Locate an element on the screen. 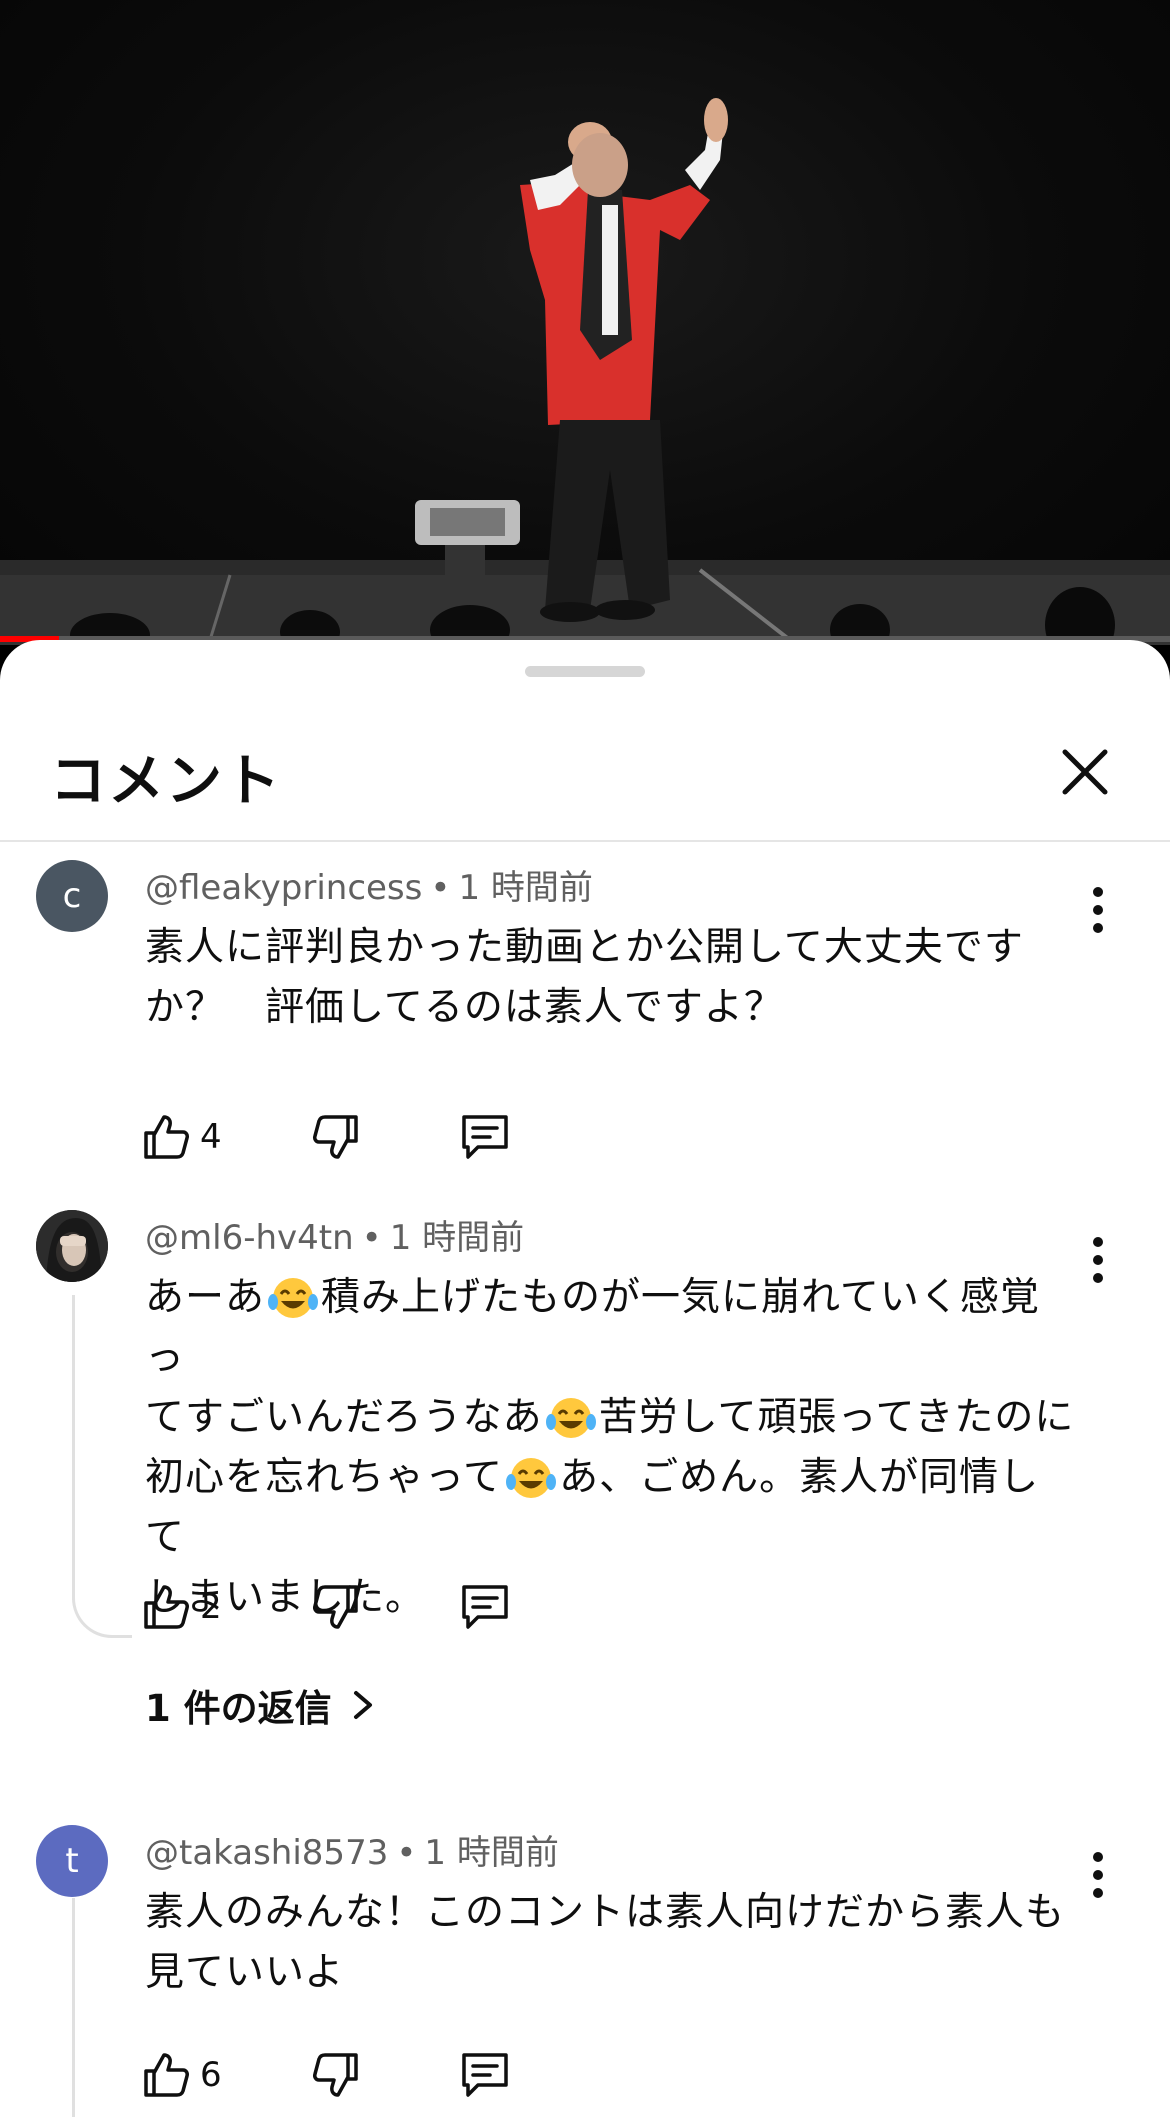 The height and width of the screenshot is (2117, 1170). header-divider is located at coordinates (585, 841).